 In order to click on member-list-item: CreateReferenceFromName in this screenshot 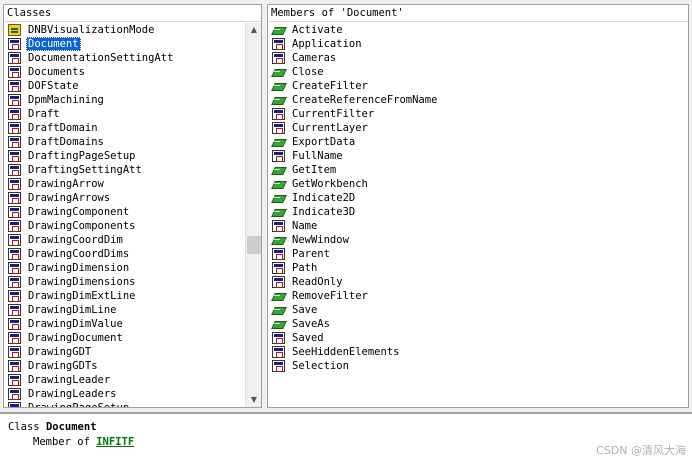, I will do `click(478, 100)`.